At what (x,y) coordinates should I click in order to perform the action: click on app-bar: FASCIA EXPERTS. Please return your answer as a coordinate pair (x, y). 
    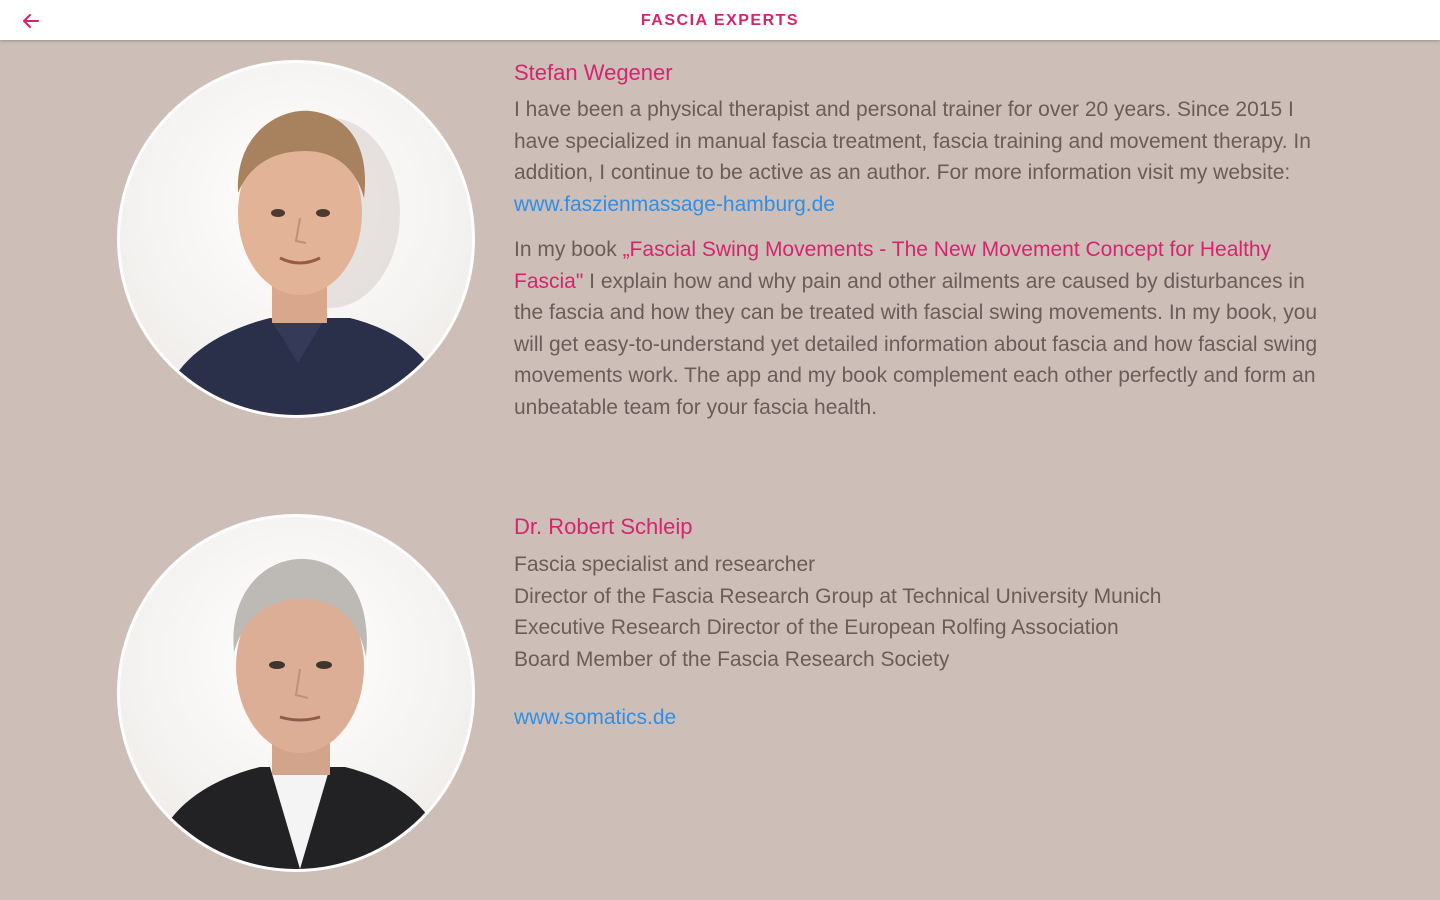
    Looking at the image, I should click on (720, 20).